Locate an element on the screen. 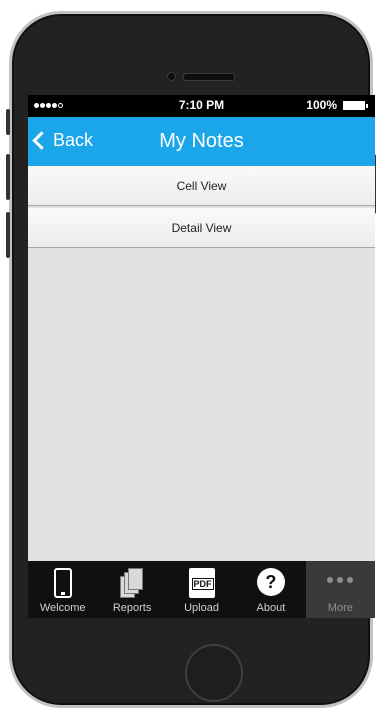 The width and height of the screenshot is (383, 713). tab-upload: PDF Upload is located at coordinates (201, 589).